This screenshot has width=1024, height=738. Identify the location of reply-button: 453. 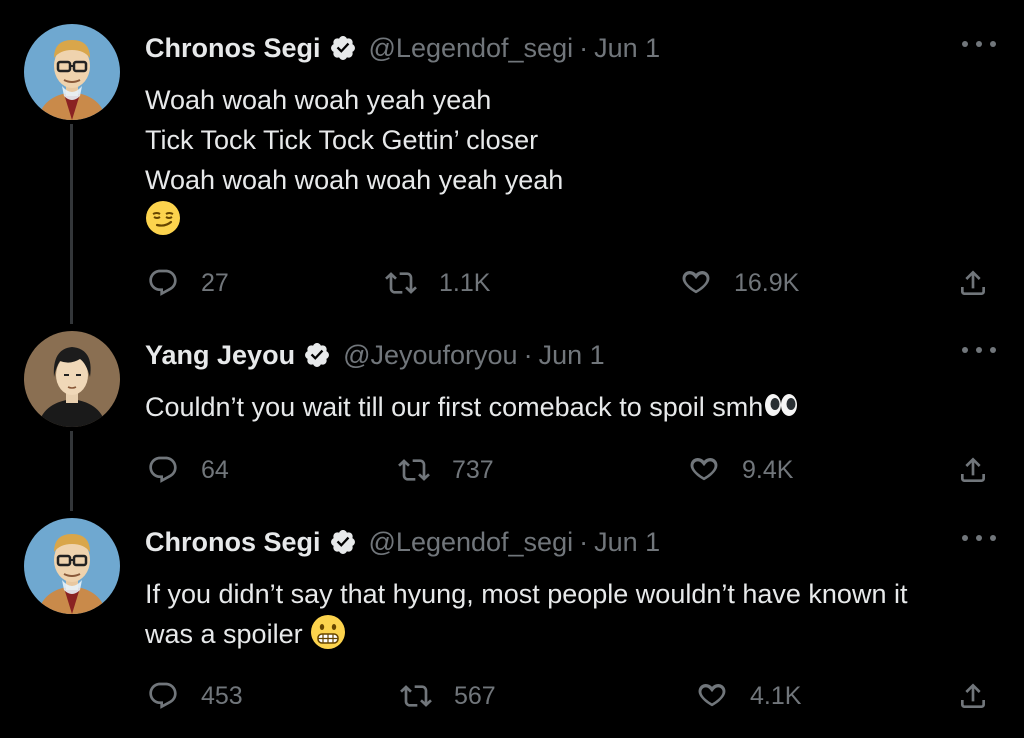
(195, 696).